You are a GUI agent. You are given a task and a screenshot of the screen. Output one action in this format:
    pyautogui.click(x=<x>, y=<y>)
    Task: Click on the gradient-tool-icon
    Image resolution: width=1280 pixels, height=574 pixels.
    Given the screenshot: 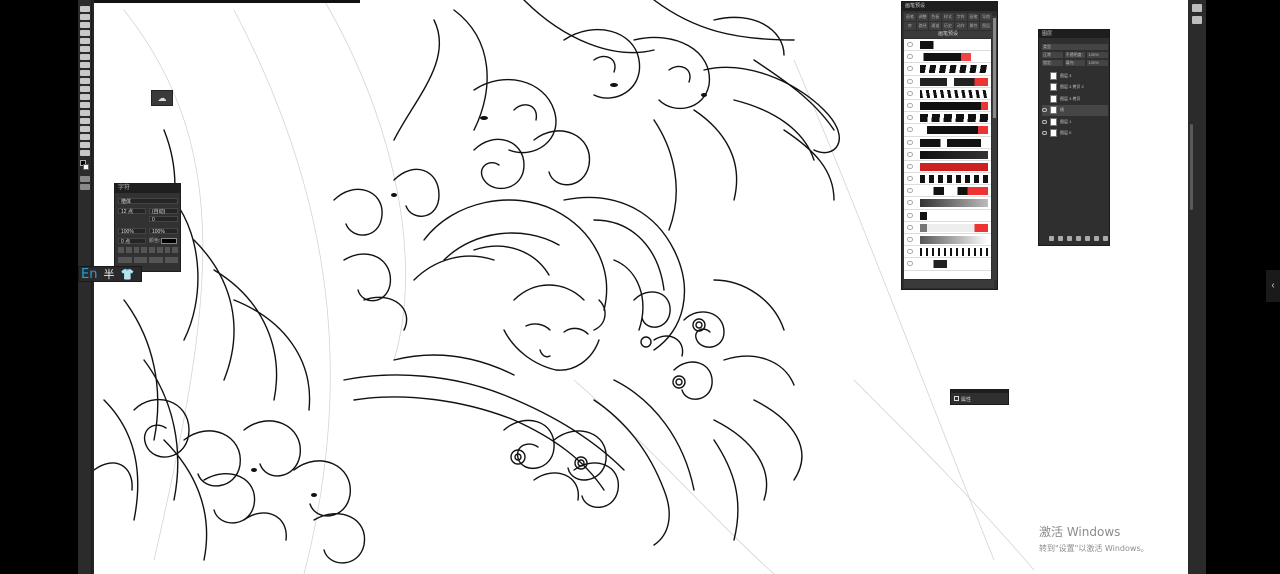 What is the action you would take?
    pyautogui.click(x=85, y=97)
    